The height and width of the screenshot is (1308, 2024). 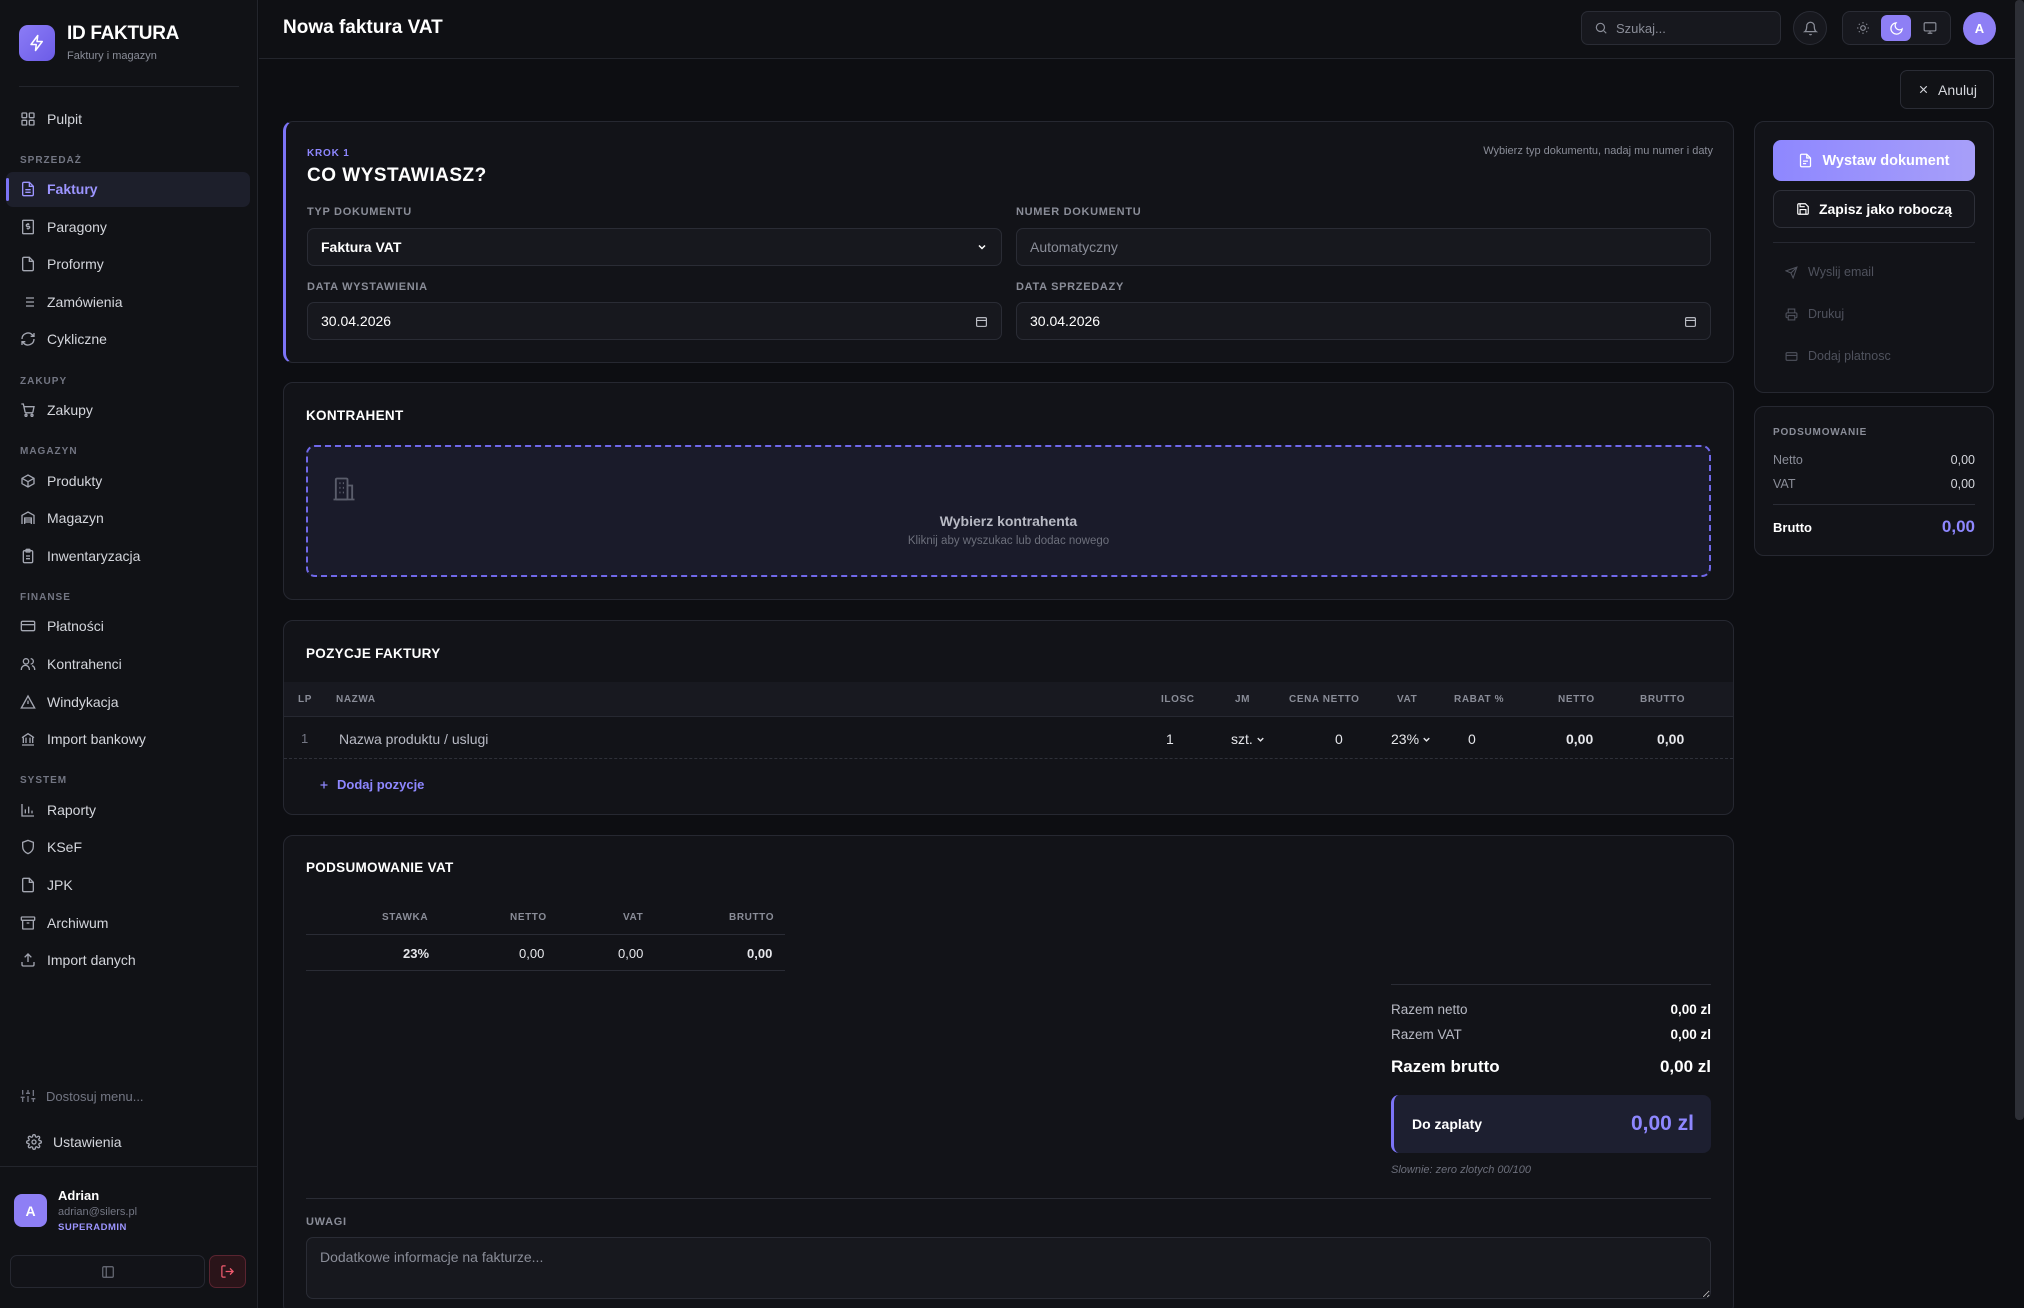 I want to click on sidebar-item-proformas: Proformy, so click(x=128, y=264).